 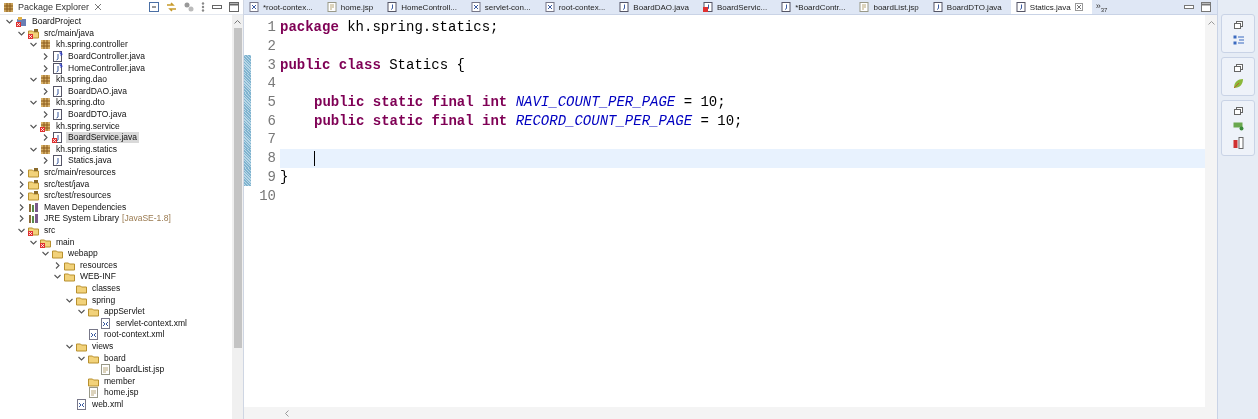 I want to click on tree-item: main, so click(x=65, y=242).